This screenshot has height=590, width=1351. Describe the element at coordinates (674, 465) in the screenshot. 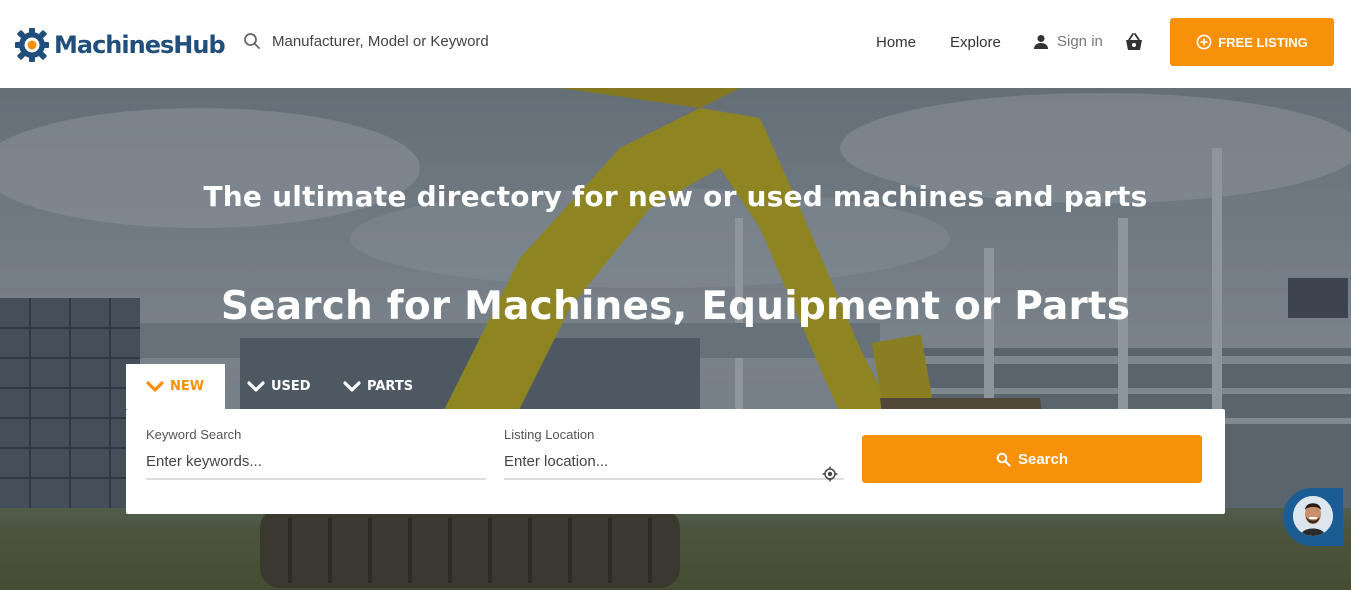

I see `location-input` at that location.